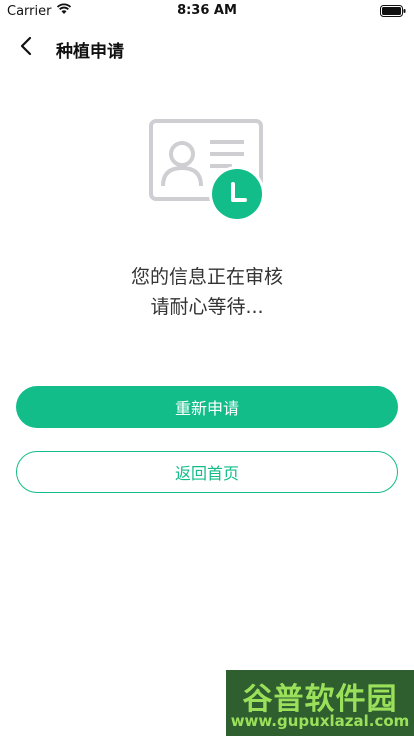  Describe the element at coordinates (320, 721) in the screenshot. I see `watermark-url: www.gupuxlazal.com` at that location.